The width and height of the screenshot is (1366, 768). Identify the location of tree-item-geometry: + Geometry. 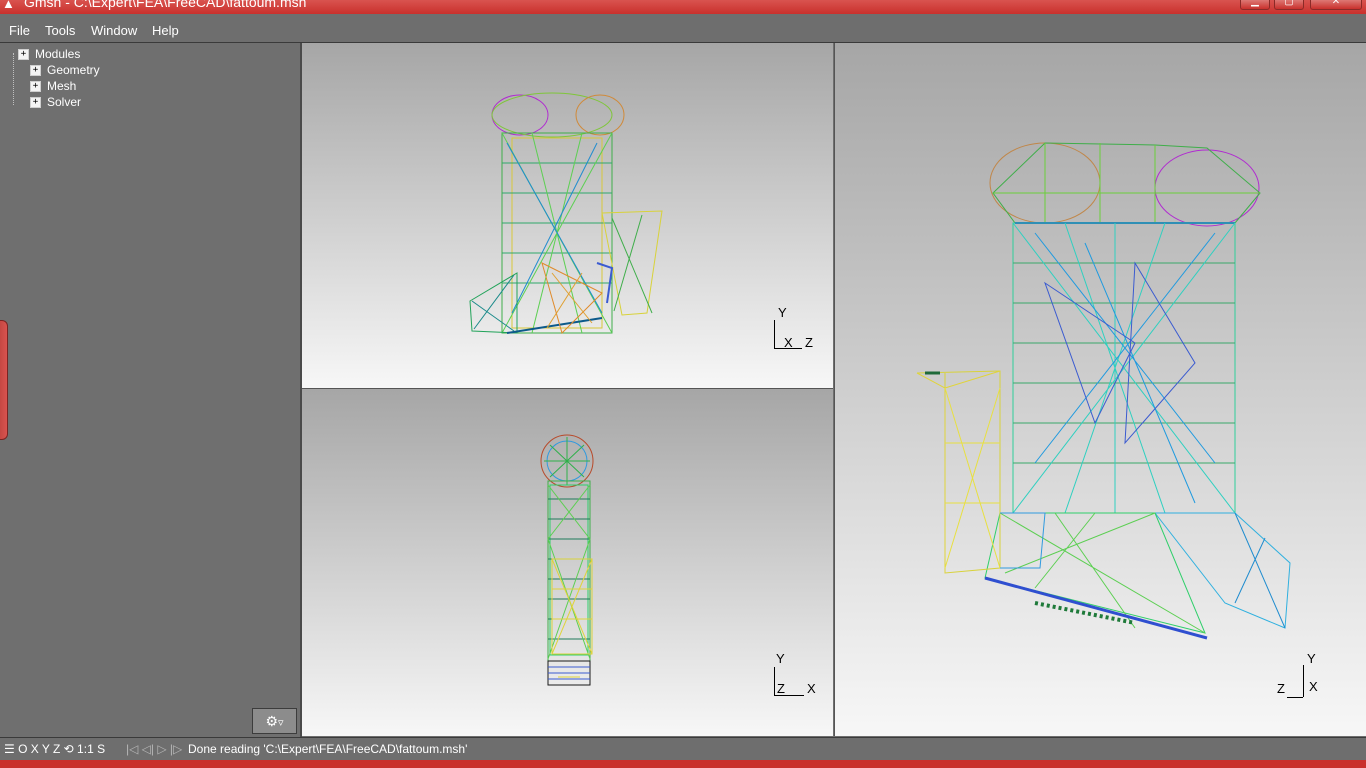
(65, 70).